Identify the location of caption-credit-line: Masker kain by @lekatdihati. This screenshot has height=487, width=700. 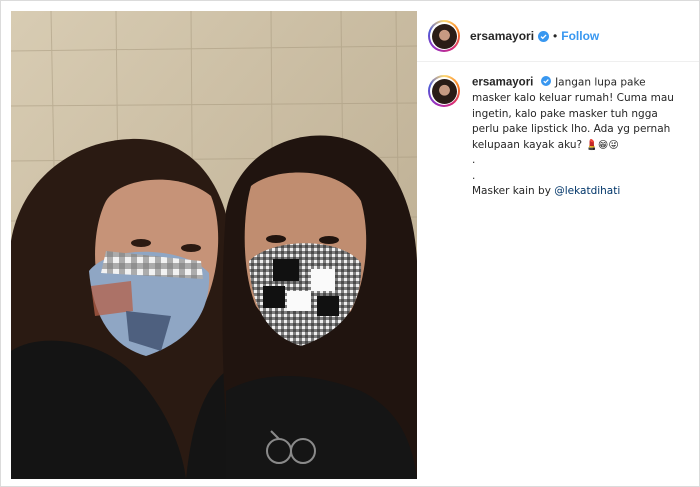
(578, 192).